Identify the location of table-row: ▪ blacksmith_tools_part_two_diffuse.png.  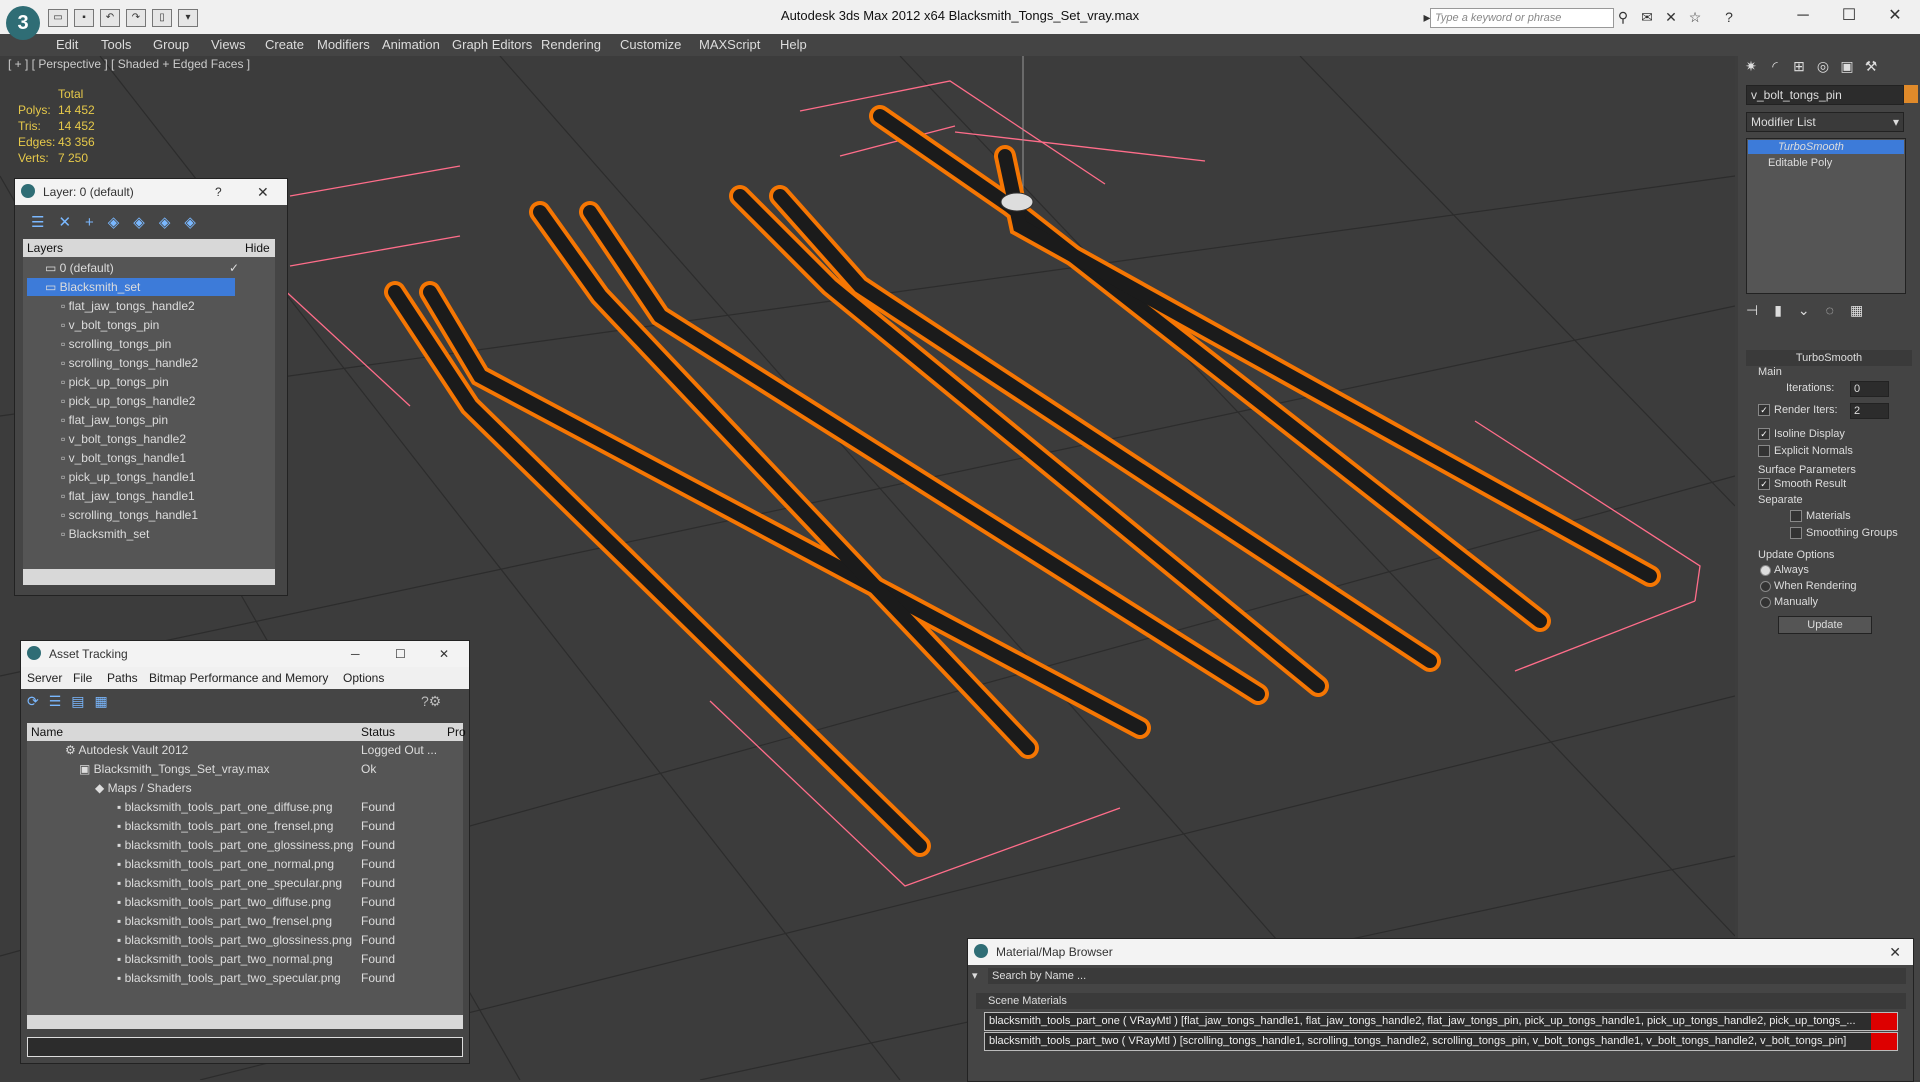
(224, 902).